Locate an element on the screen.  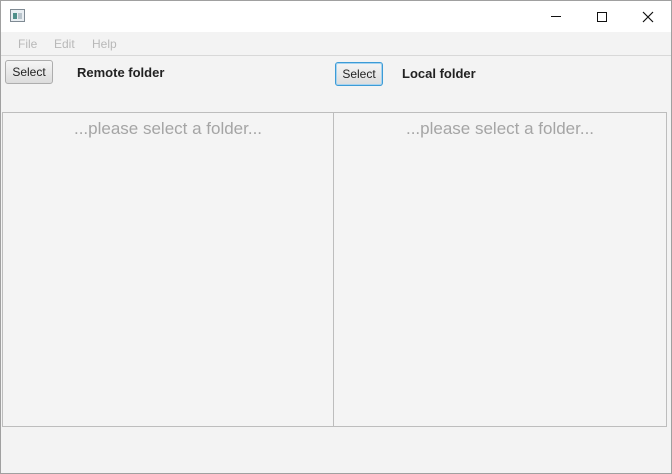
app-icon-pane-right is located at coordinates (20, 16).